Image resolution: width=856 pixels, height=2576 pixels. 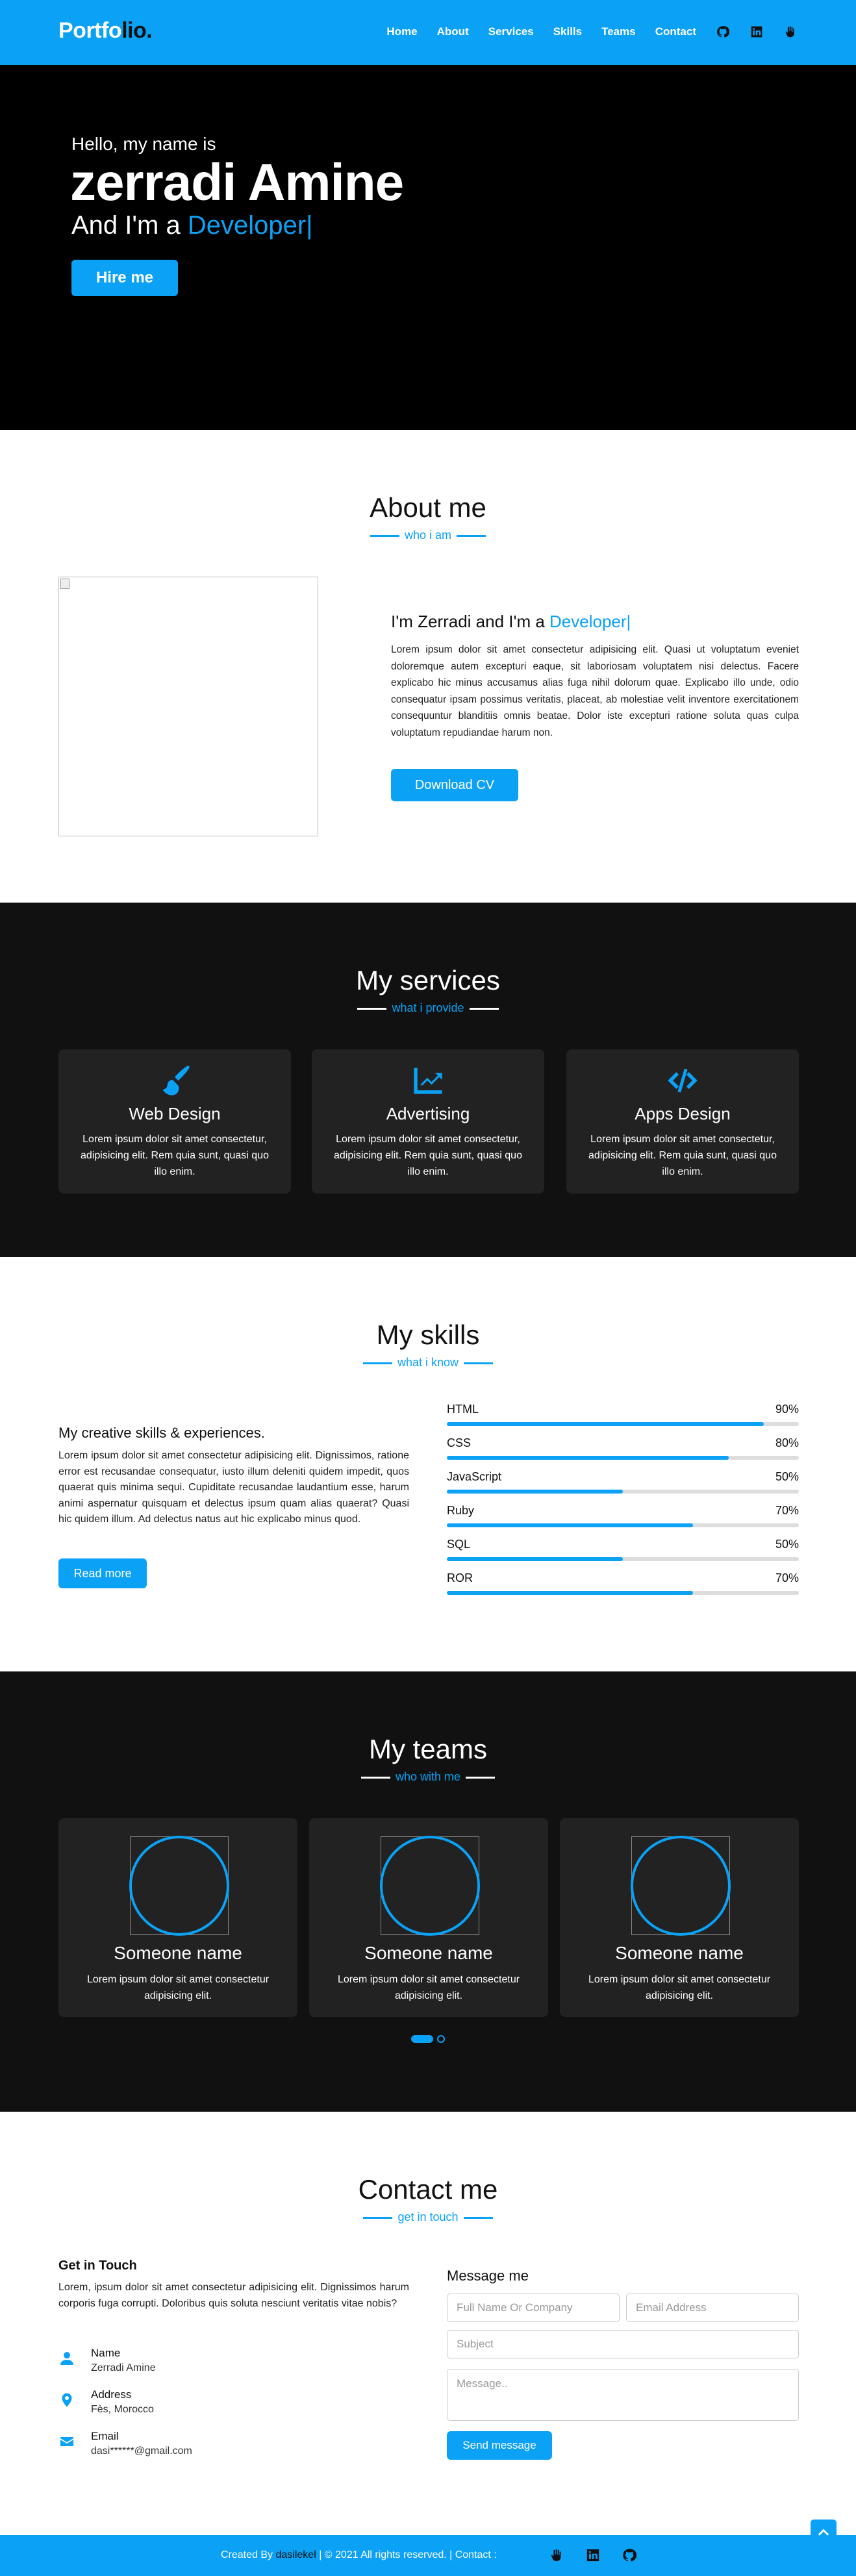 What do you see at coordinates (233, 2446) in the screenshot?
I see `contact-info-email: Email dasi******@gmail.com` at bounding box center [233, 2446].